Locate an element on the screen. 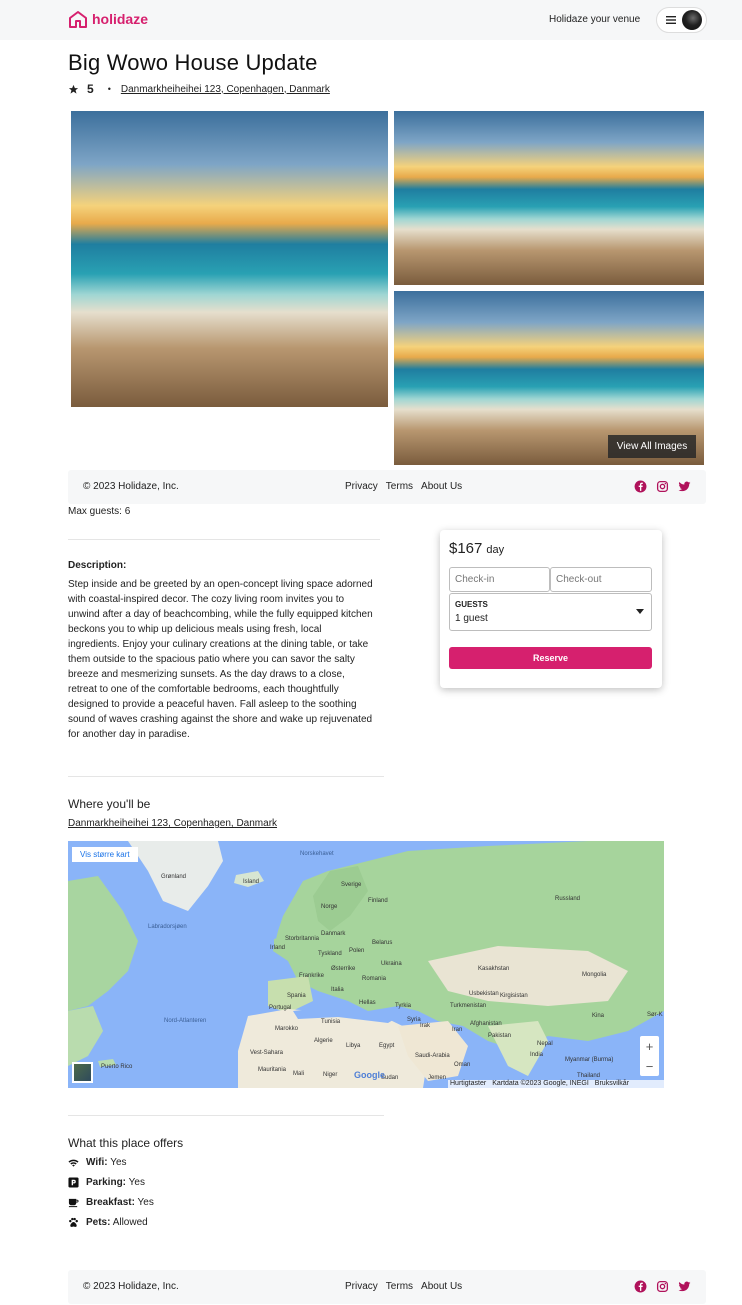 This screenshot has width=742, height=1305. top-navbar: holidaze Holidaze your venue is located at coordinates (371, 20).